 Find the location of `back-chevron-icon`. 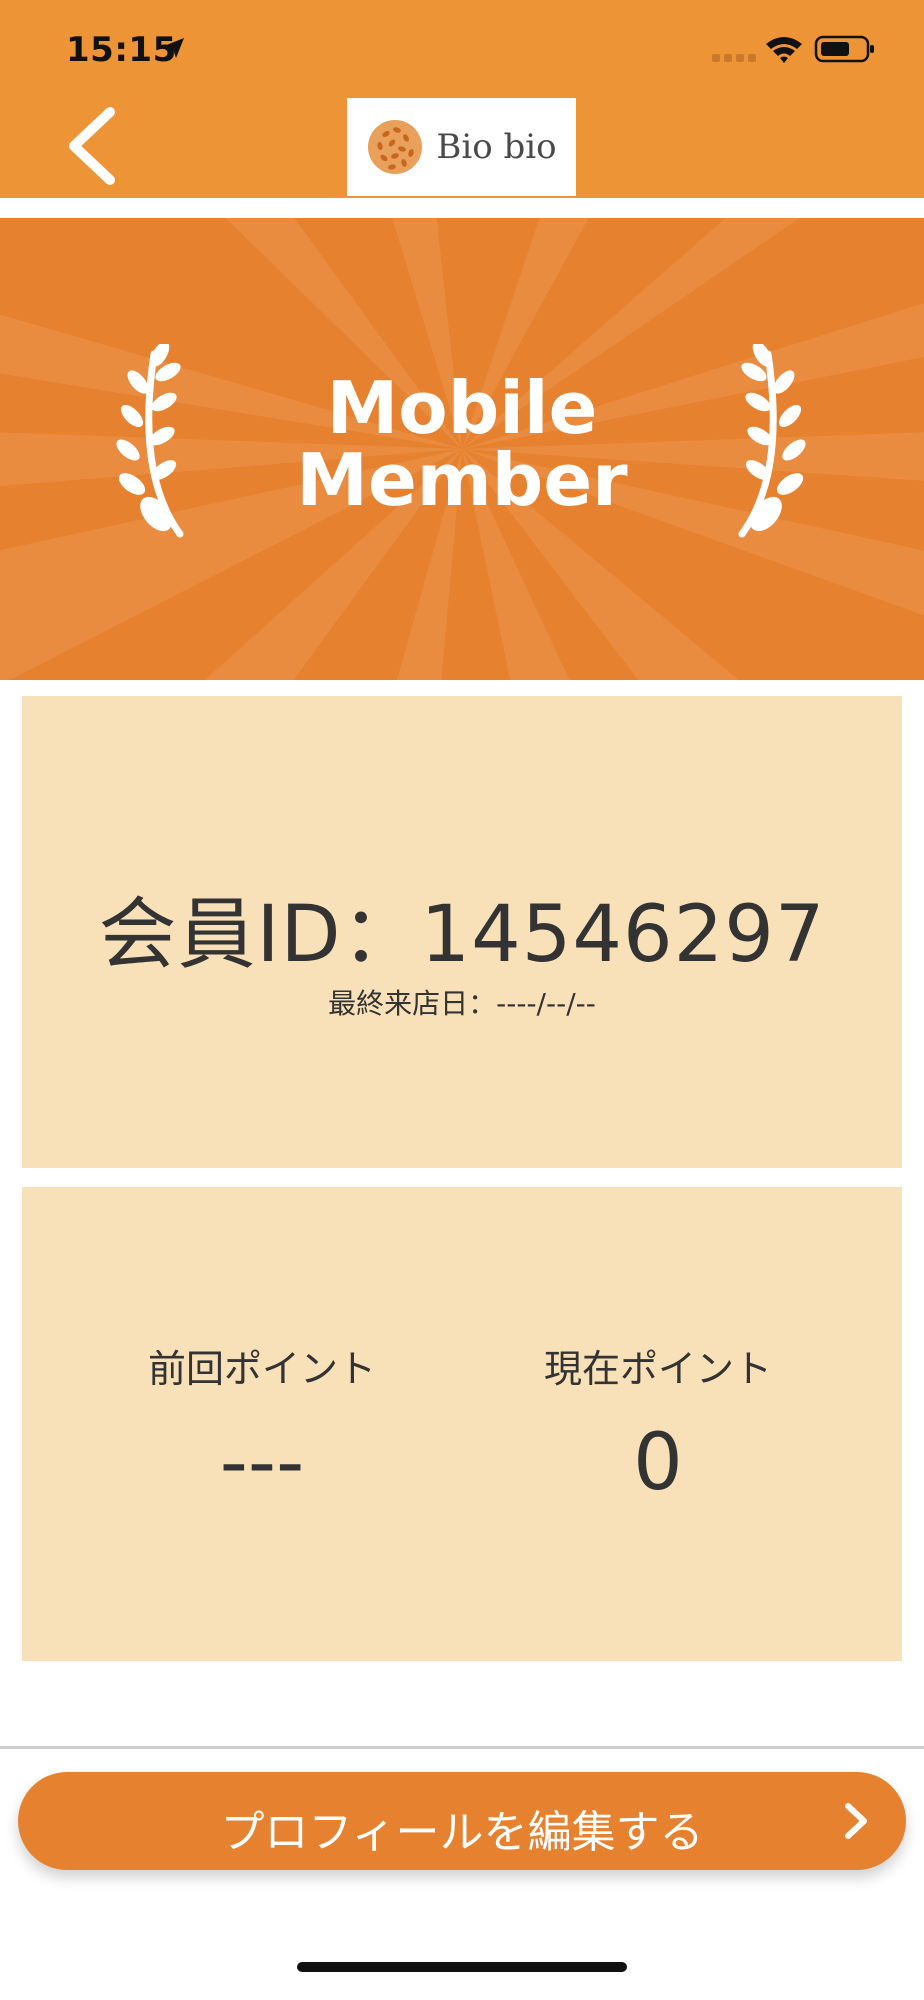

back-chevron-icon is located at coordinates (95, 146).